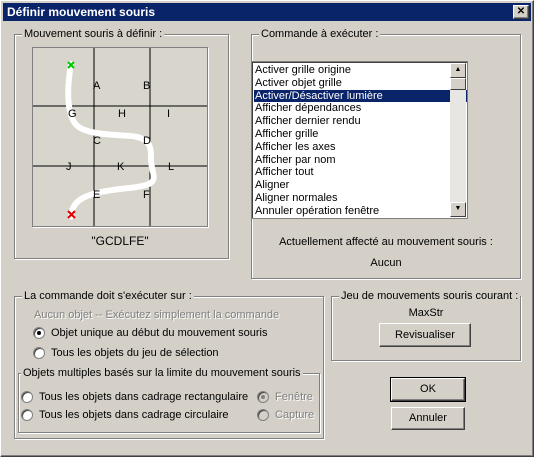 This screenshot has height=457, width=534. Describe the element at coordinates (426, 313) in the screenshot. I see `gesture-set-value: MaxStr` at that location.